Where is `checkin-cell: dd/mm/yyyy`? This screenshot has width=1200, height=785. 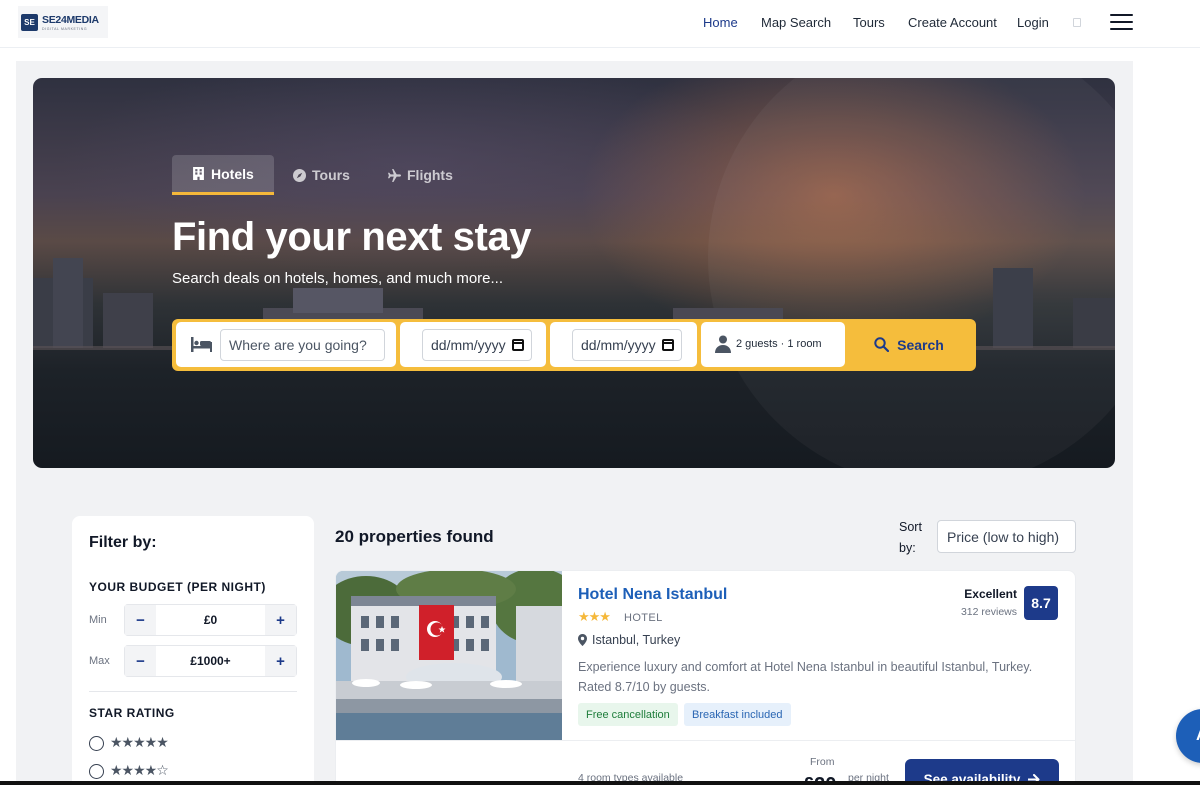 checkin-cell: dd/mm/yyyy is located at coordinates (473, 344).